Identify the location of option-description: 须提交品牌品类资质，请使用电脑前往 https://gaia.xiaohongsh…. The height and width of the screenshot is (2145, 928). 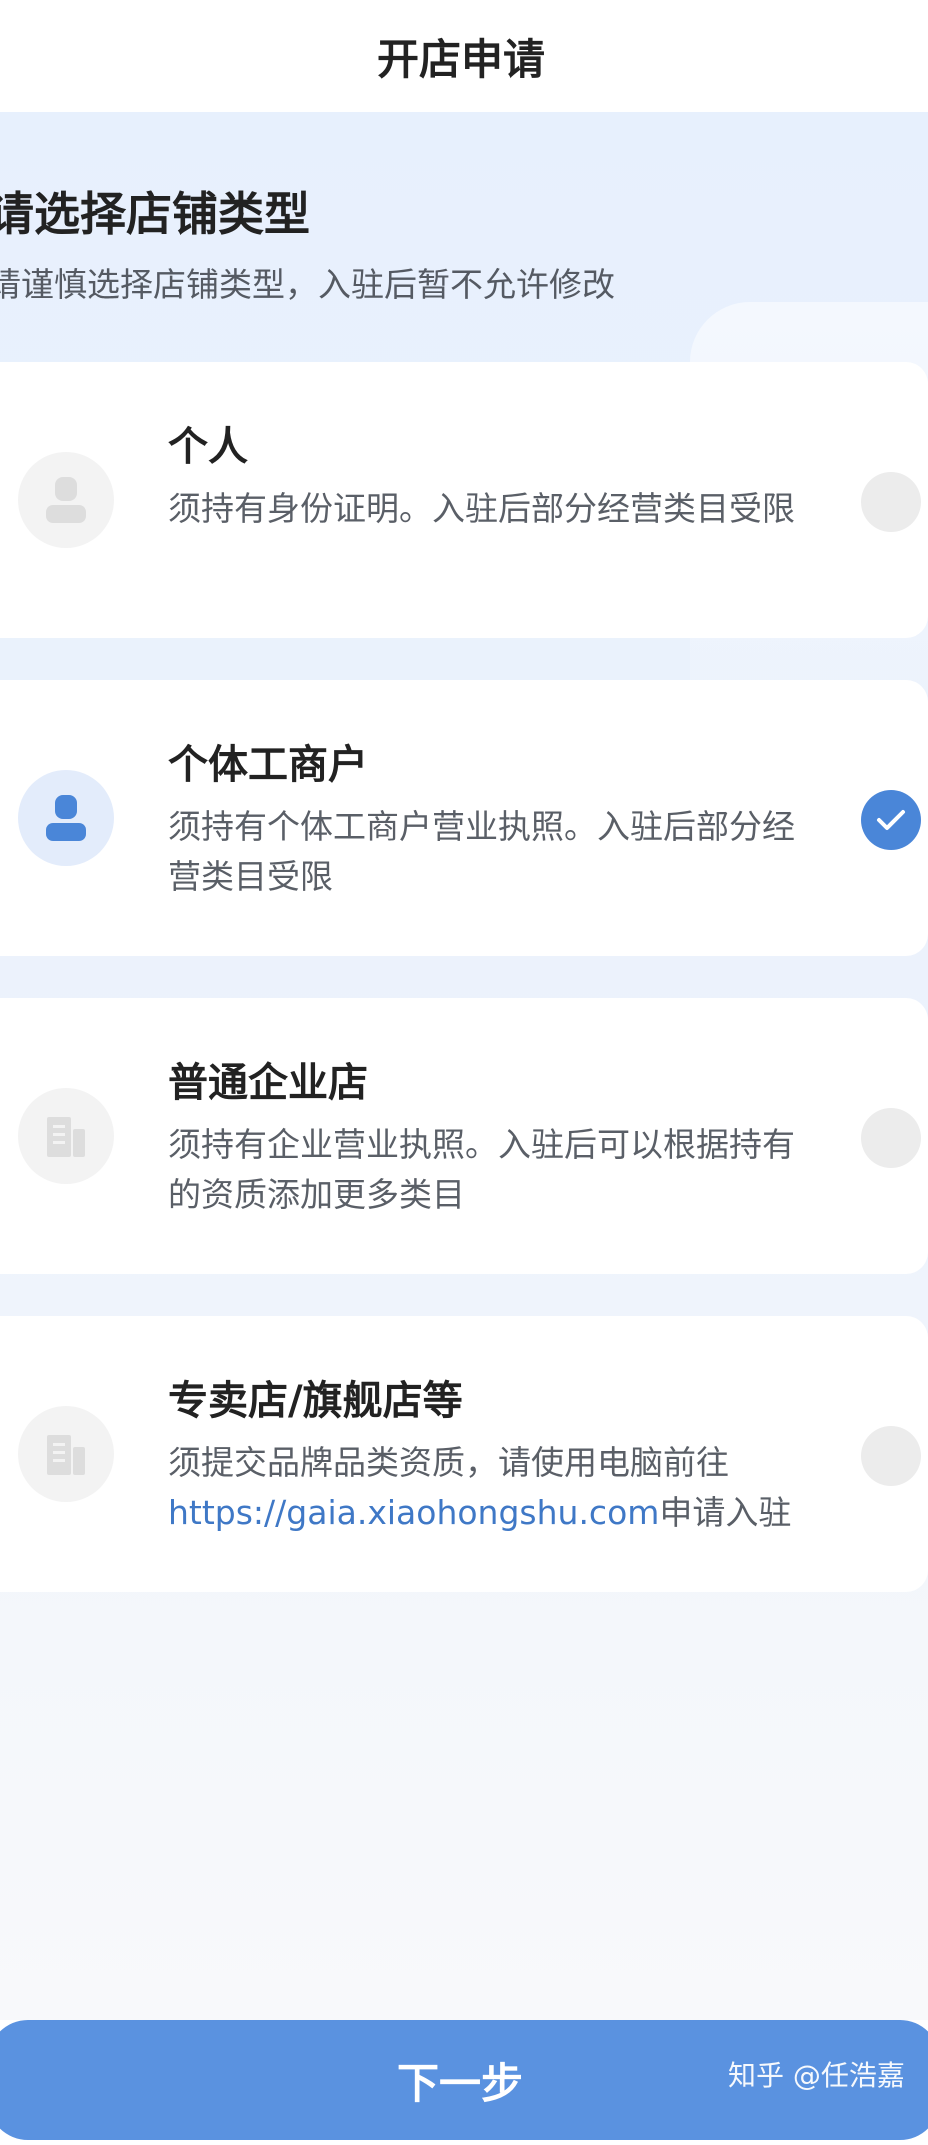
(488, 1488).